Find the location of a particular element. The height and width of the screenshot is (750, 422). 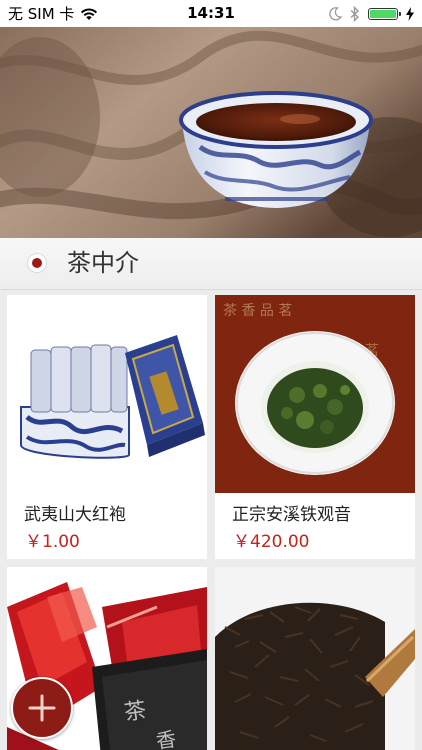

loose-black-tea-scoop is located at coordinates (315, 658).